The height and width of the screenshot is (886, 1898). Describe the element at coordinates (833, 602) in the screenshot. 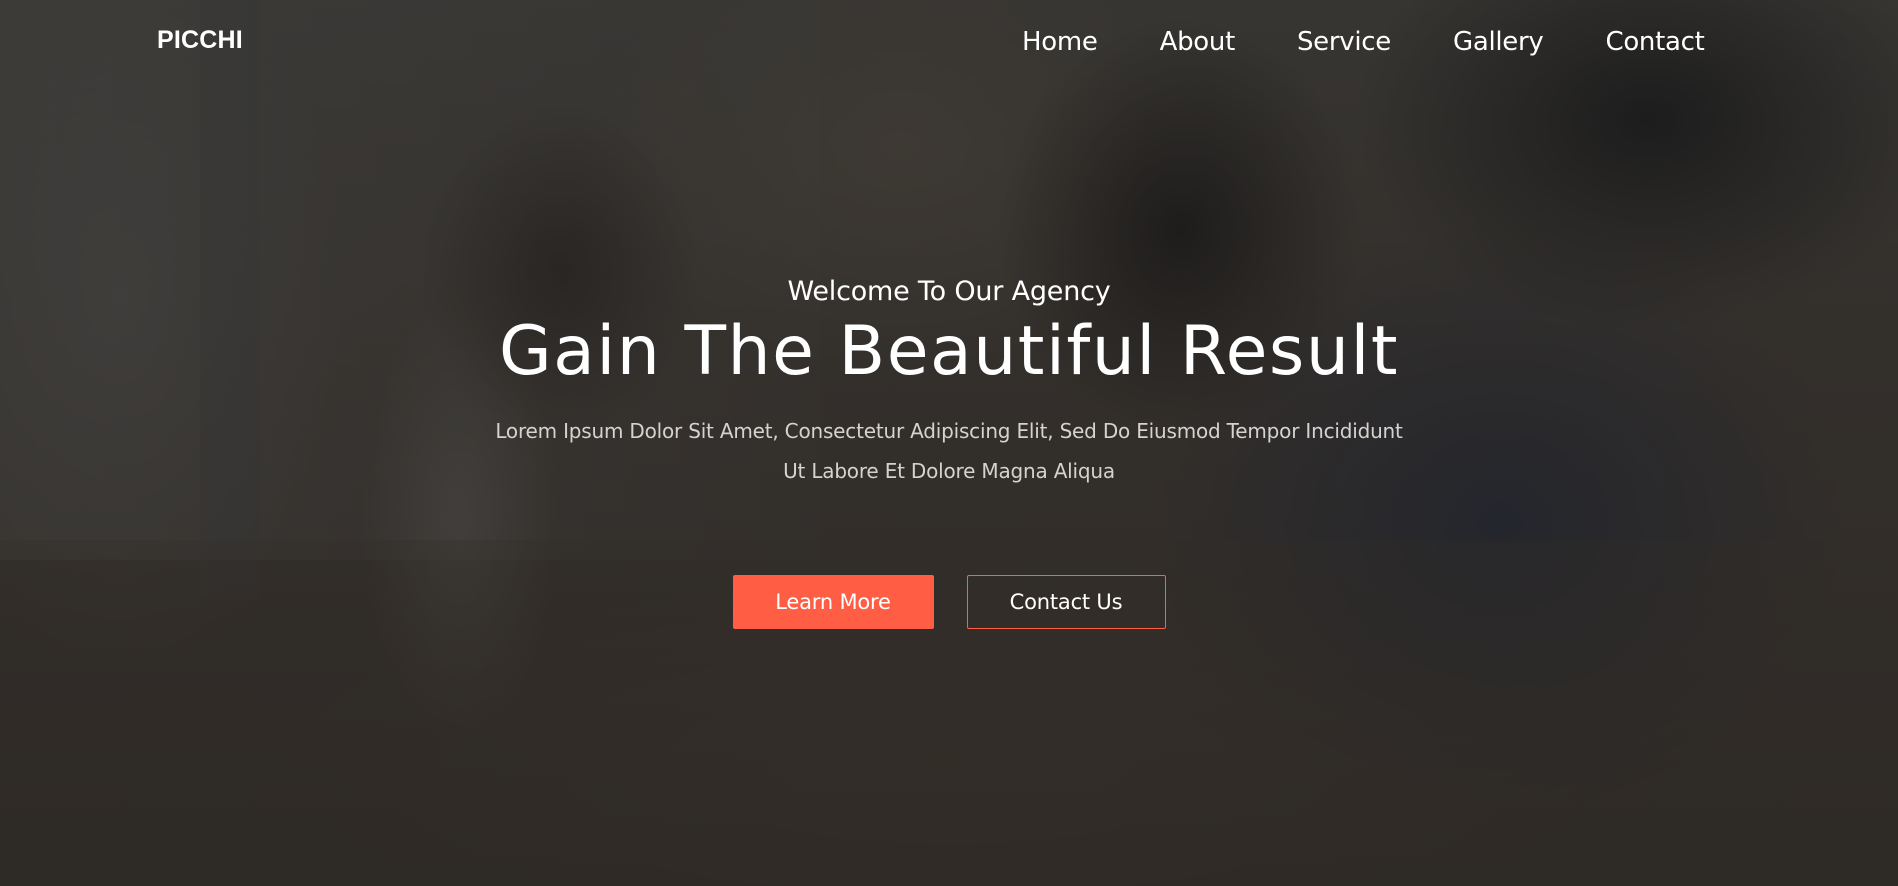

I see `learn-more-button: Learn More` at that location.